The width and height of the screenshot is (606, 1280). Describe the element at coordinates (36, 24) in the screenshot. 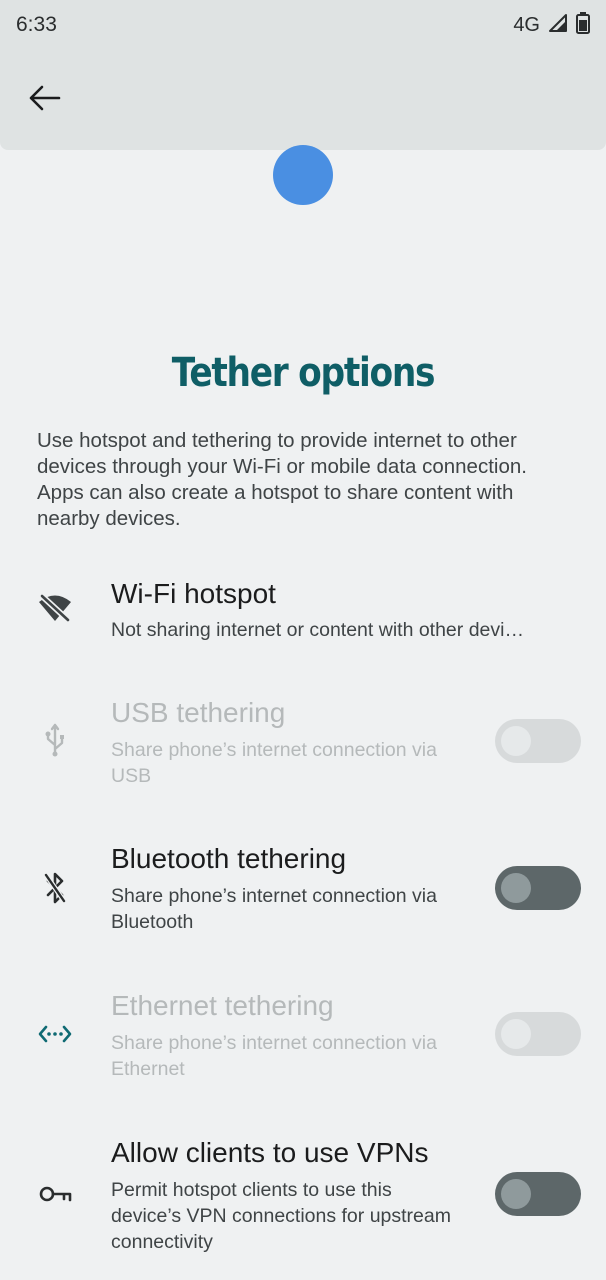

I see `status-time: 6:33` at that location.